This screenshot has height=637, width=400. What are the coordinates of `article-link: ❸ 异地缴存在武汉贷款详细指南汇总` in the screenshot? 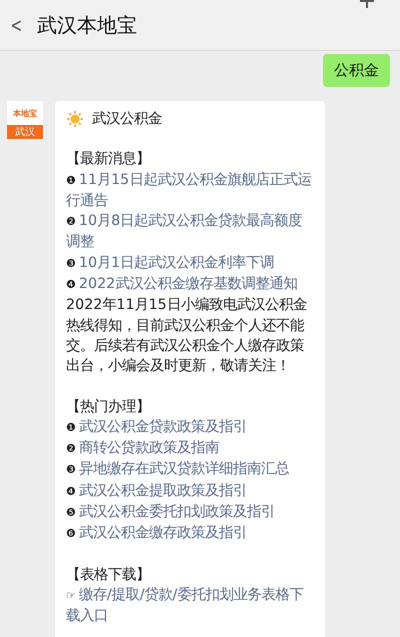 It's located at (191, 470).